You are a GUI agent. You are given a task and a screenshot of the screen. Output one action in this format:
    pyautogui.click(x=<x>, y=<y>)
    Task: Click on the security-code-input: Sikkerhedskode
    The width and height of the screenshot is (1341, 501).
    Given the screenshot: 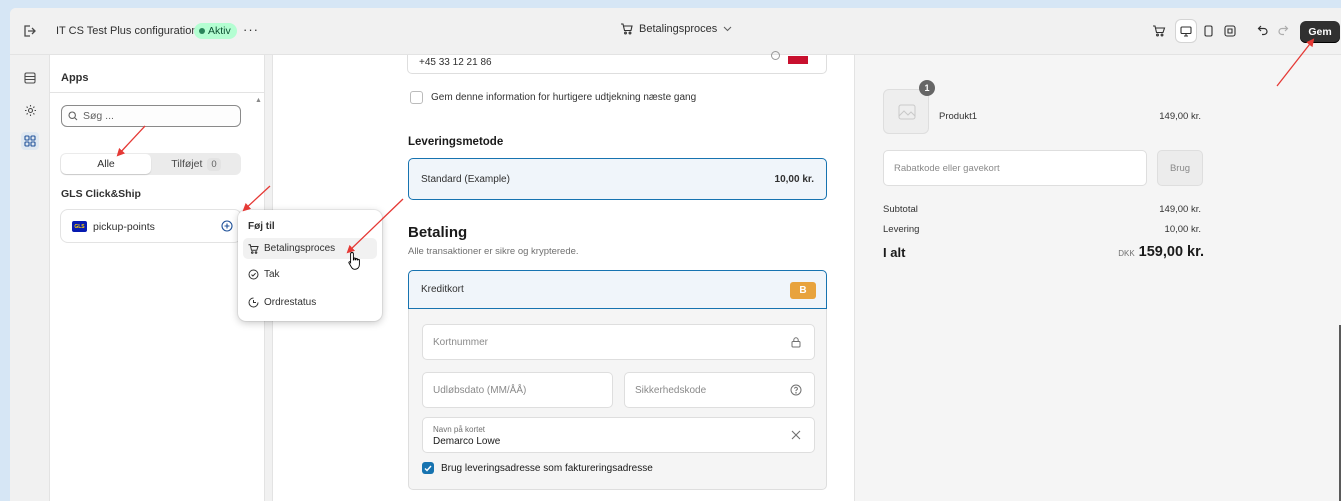 What is the action you would take?
    pyautogui.click(x=719, y=390)
    